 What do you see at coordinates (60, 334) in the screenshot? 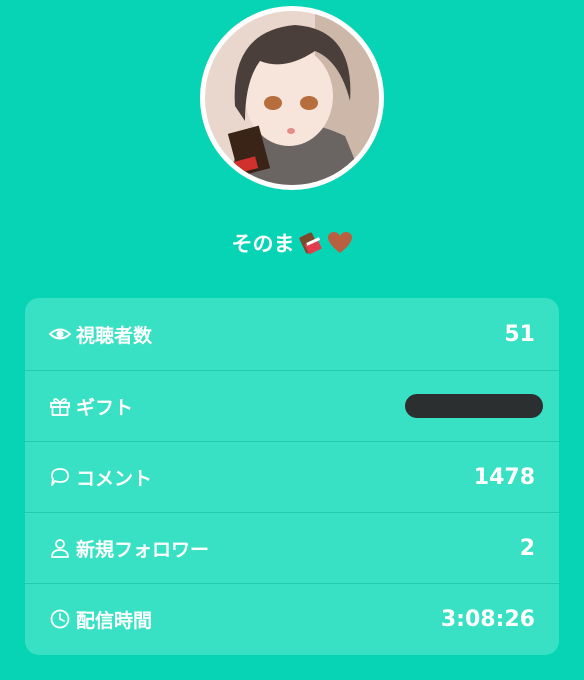
I see `eye-icon` at bounding box center [60, 334].